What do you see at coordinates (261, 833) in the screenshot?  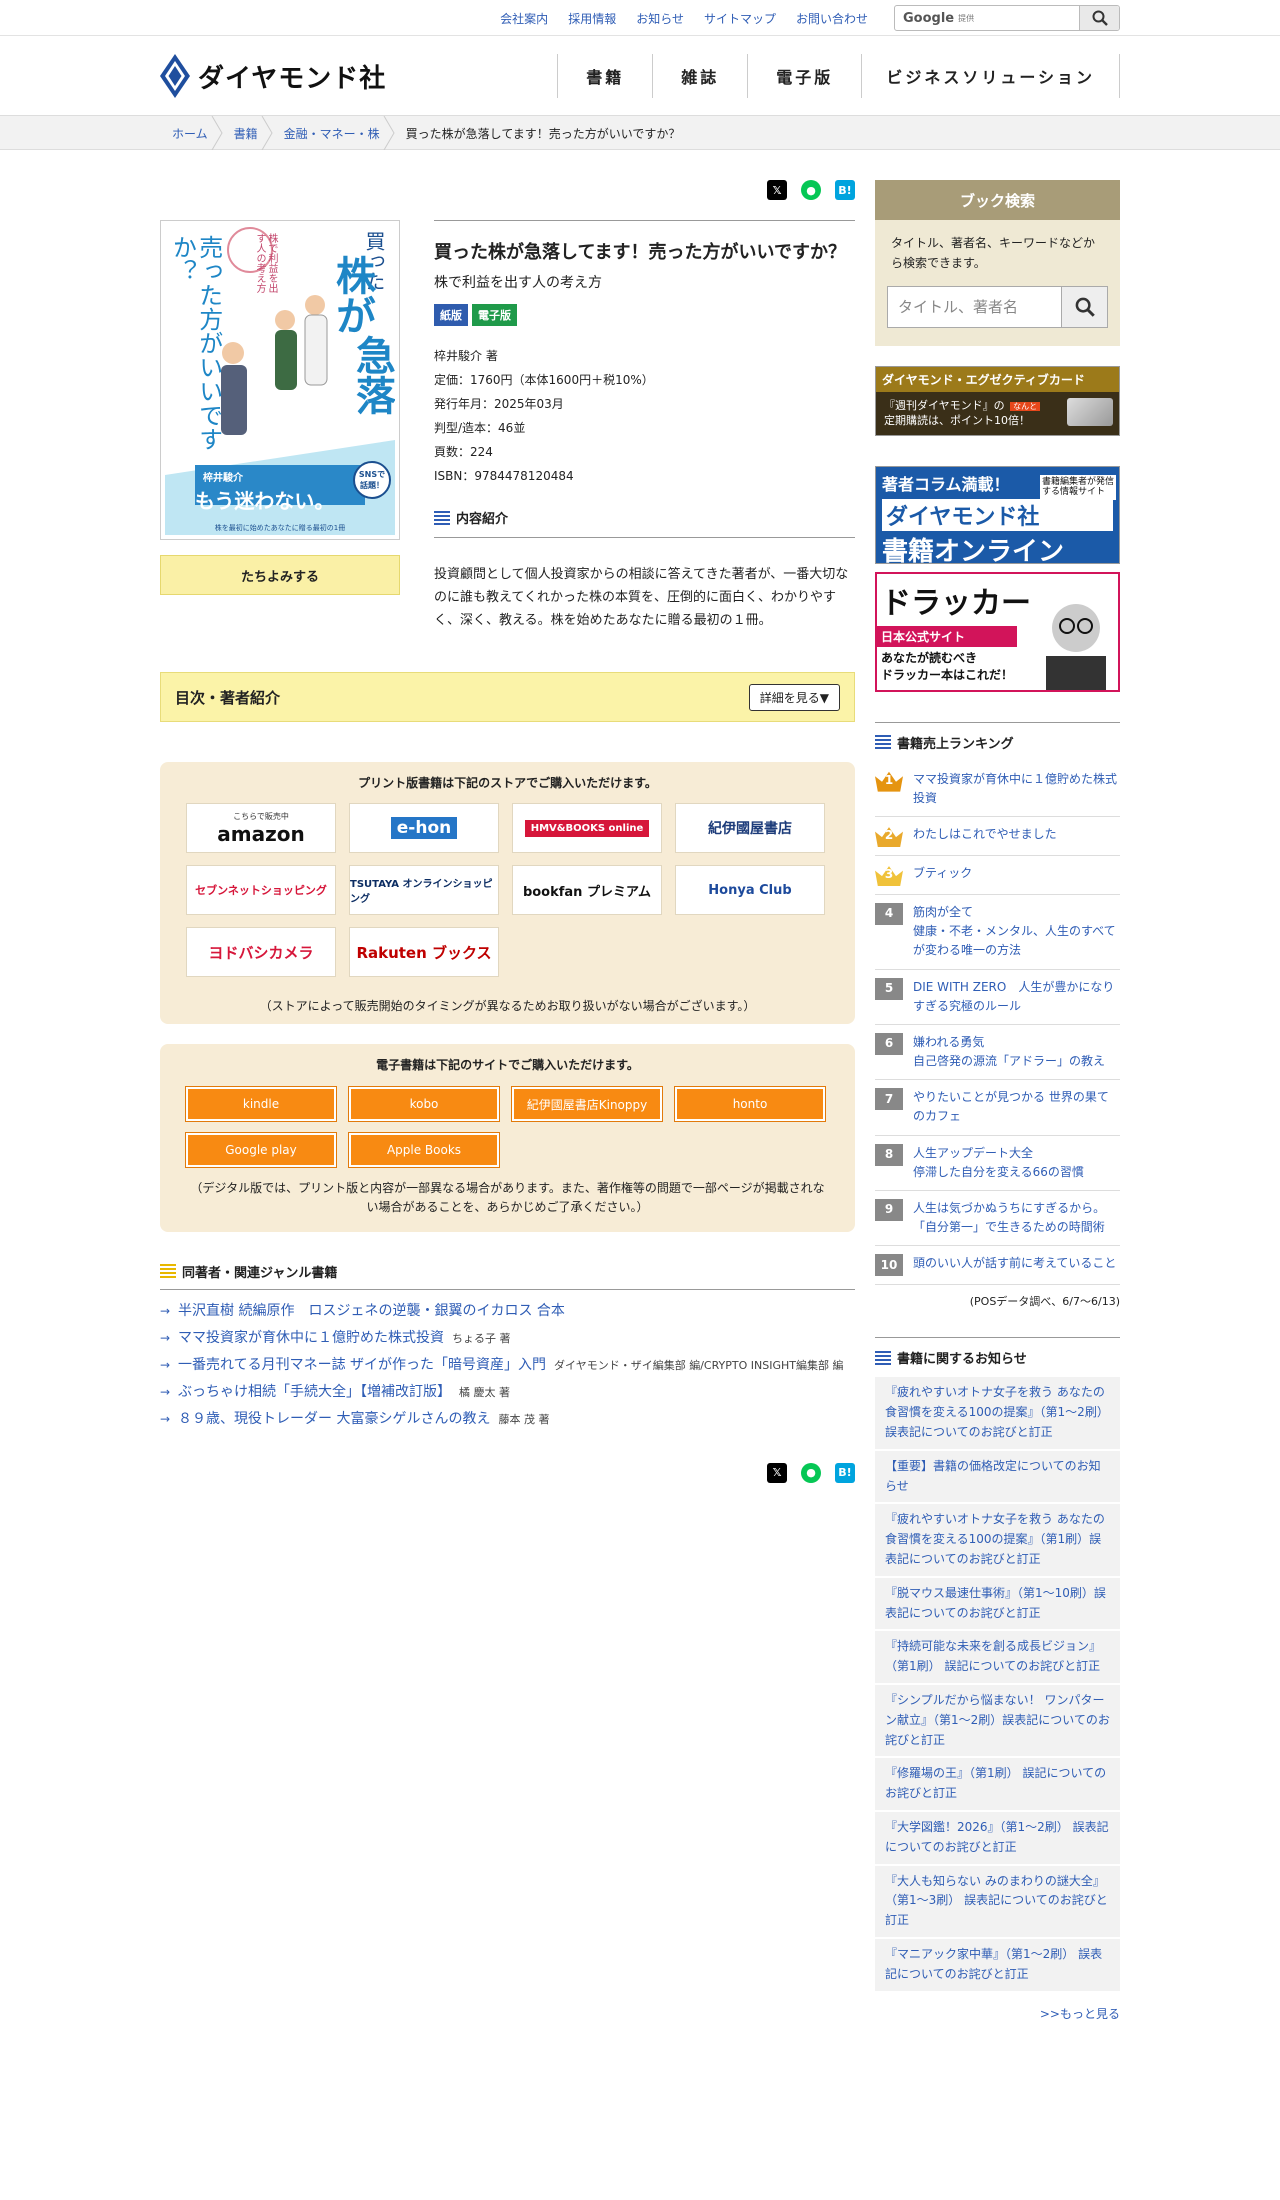 I see `amazon-logo: amazon` at bounding box center [261, 833].